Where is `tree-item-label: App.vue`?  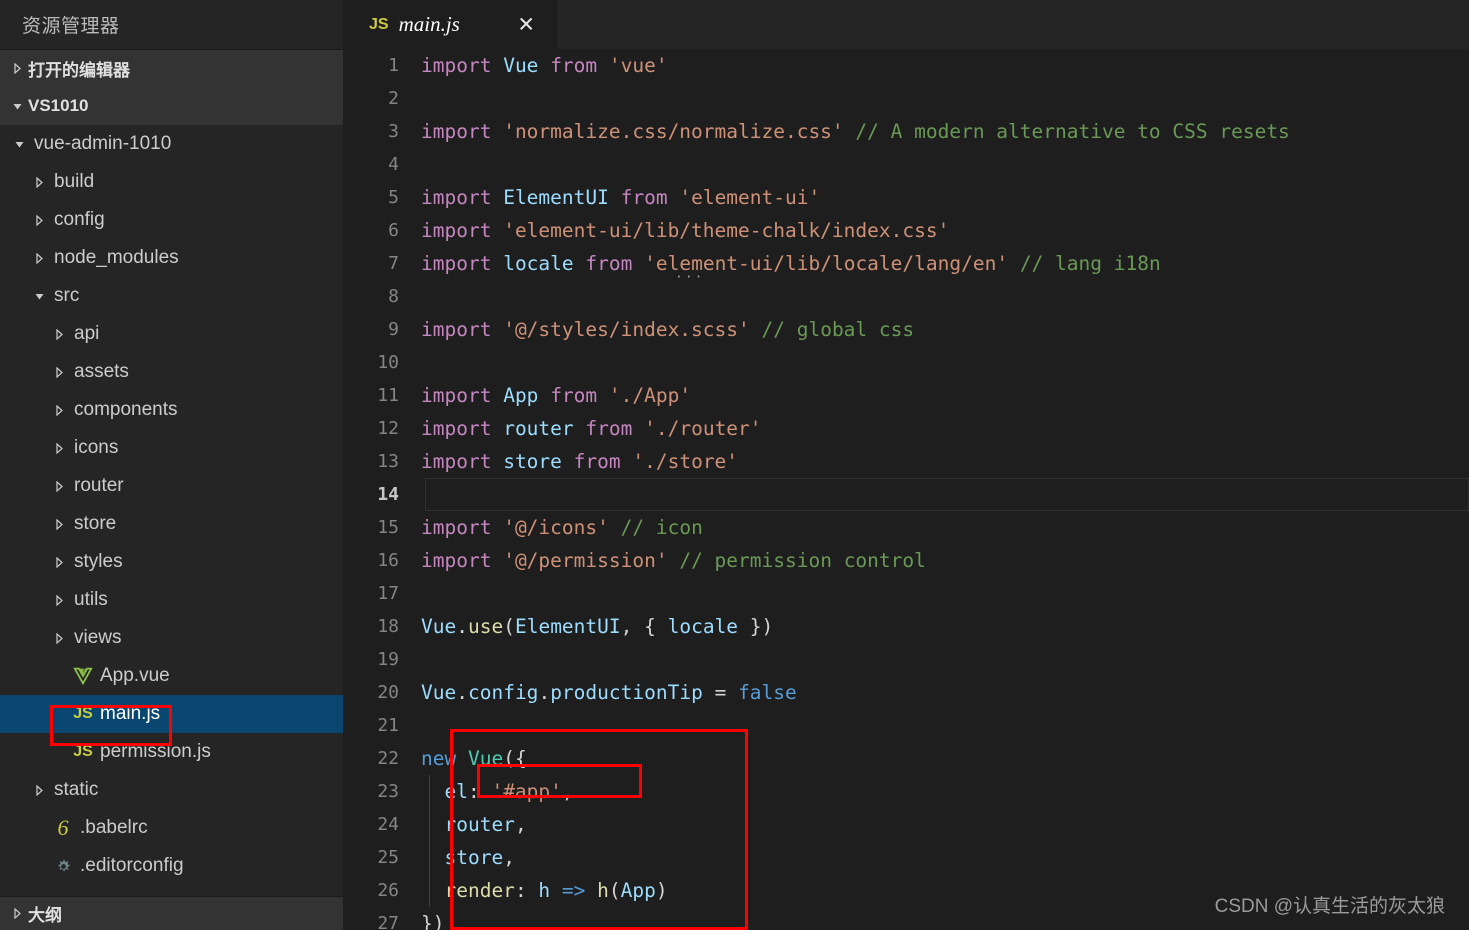
tree-item-label: App.vue is located at coordinates (135, 675).